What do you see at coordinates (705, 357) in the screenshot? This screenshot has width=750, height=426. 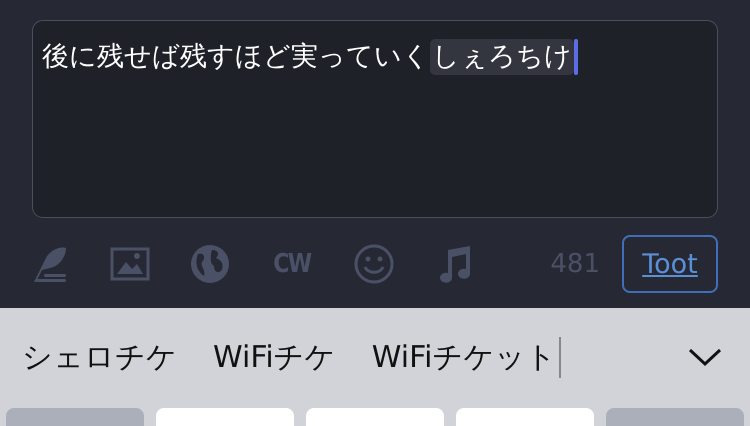 I see `chevron-down-icon` at bounding box center [705, 357].